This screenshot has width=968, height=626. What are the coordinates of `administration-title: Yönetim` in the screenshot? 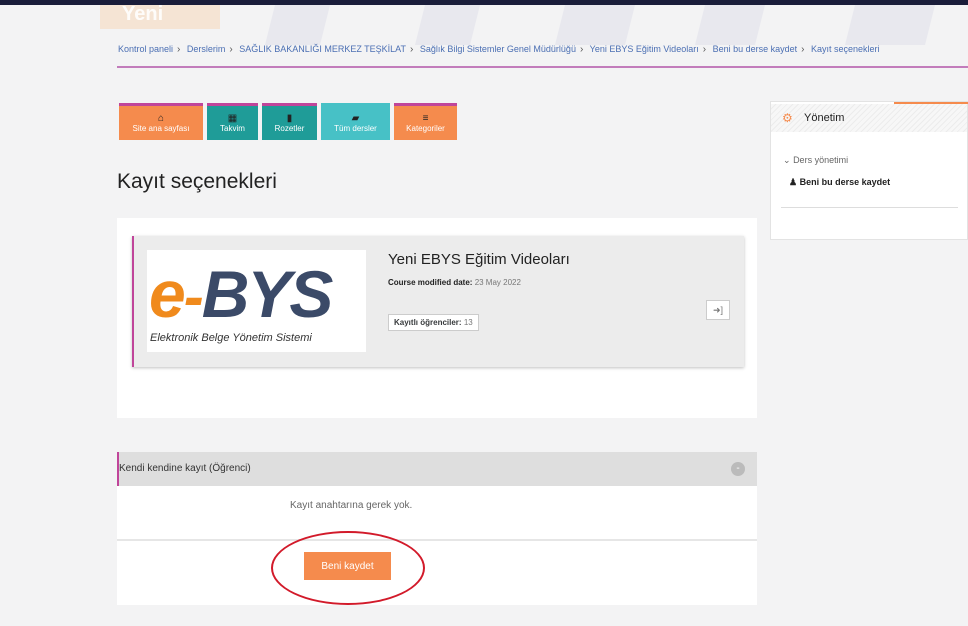 It's located at (824, 118).